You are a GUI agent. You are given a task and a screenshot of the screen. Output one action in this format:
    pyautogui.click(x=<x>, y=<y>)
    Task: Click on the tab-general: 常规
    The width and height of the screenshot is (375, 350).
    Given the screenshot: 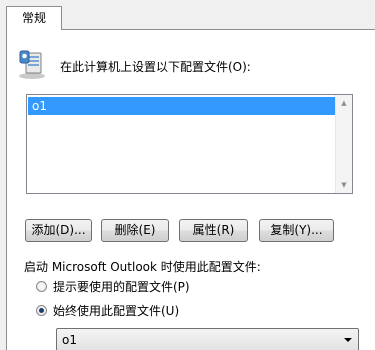 What is the action you would take?
    pyautogui.click(x=34, y=18)
    